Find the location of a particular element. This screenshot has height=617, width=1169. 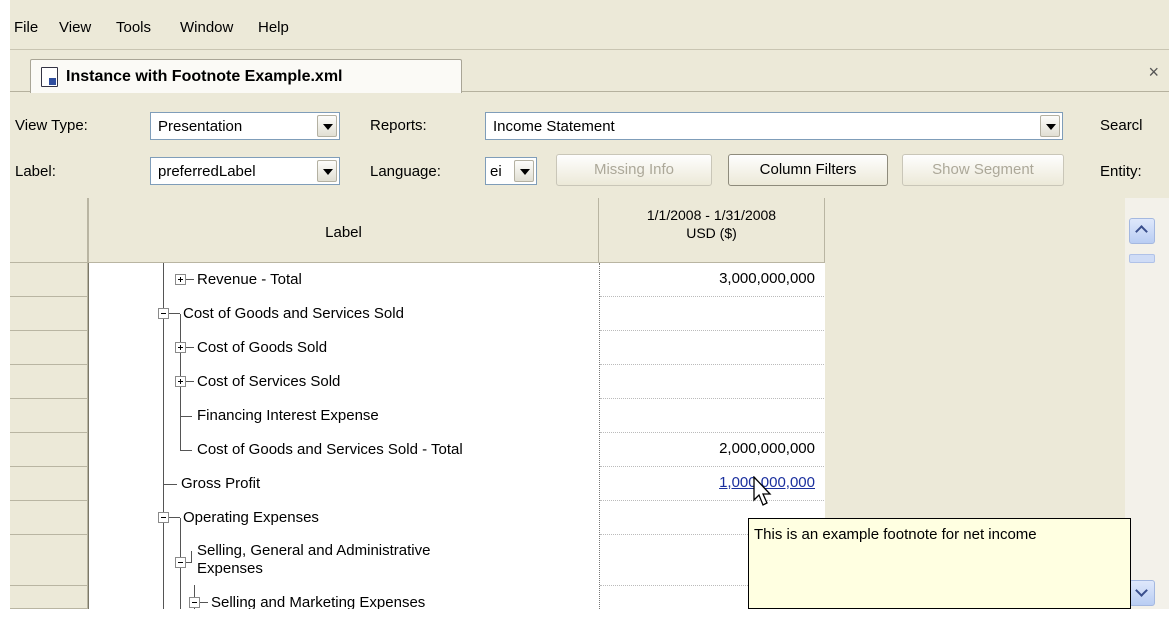

menu-window: Window is located at coordinates (206, 28).